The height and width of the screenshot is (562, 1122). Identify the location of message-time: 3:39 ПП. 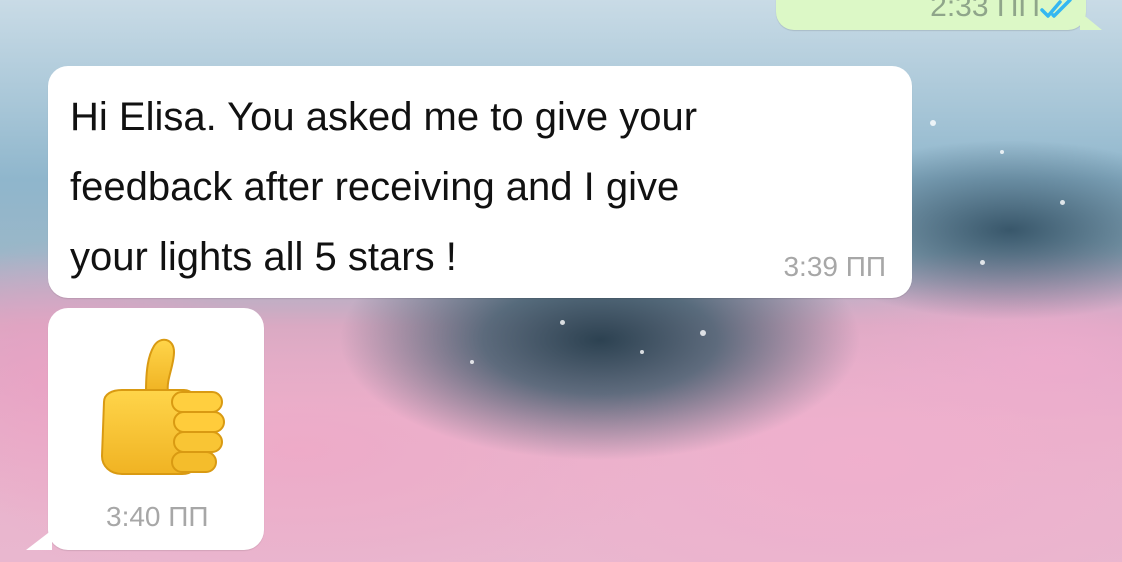
(834, 266).